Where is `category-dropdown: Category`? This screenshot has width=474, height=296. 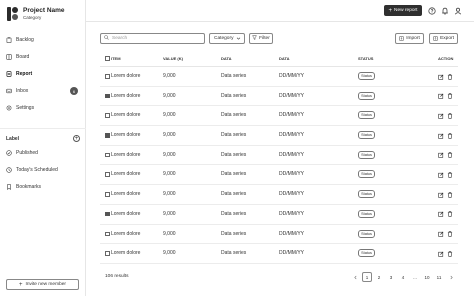
category-dropdown: Category is located at coordinates (227, 38).